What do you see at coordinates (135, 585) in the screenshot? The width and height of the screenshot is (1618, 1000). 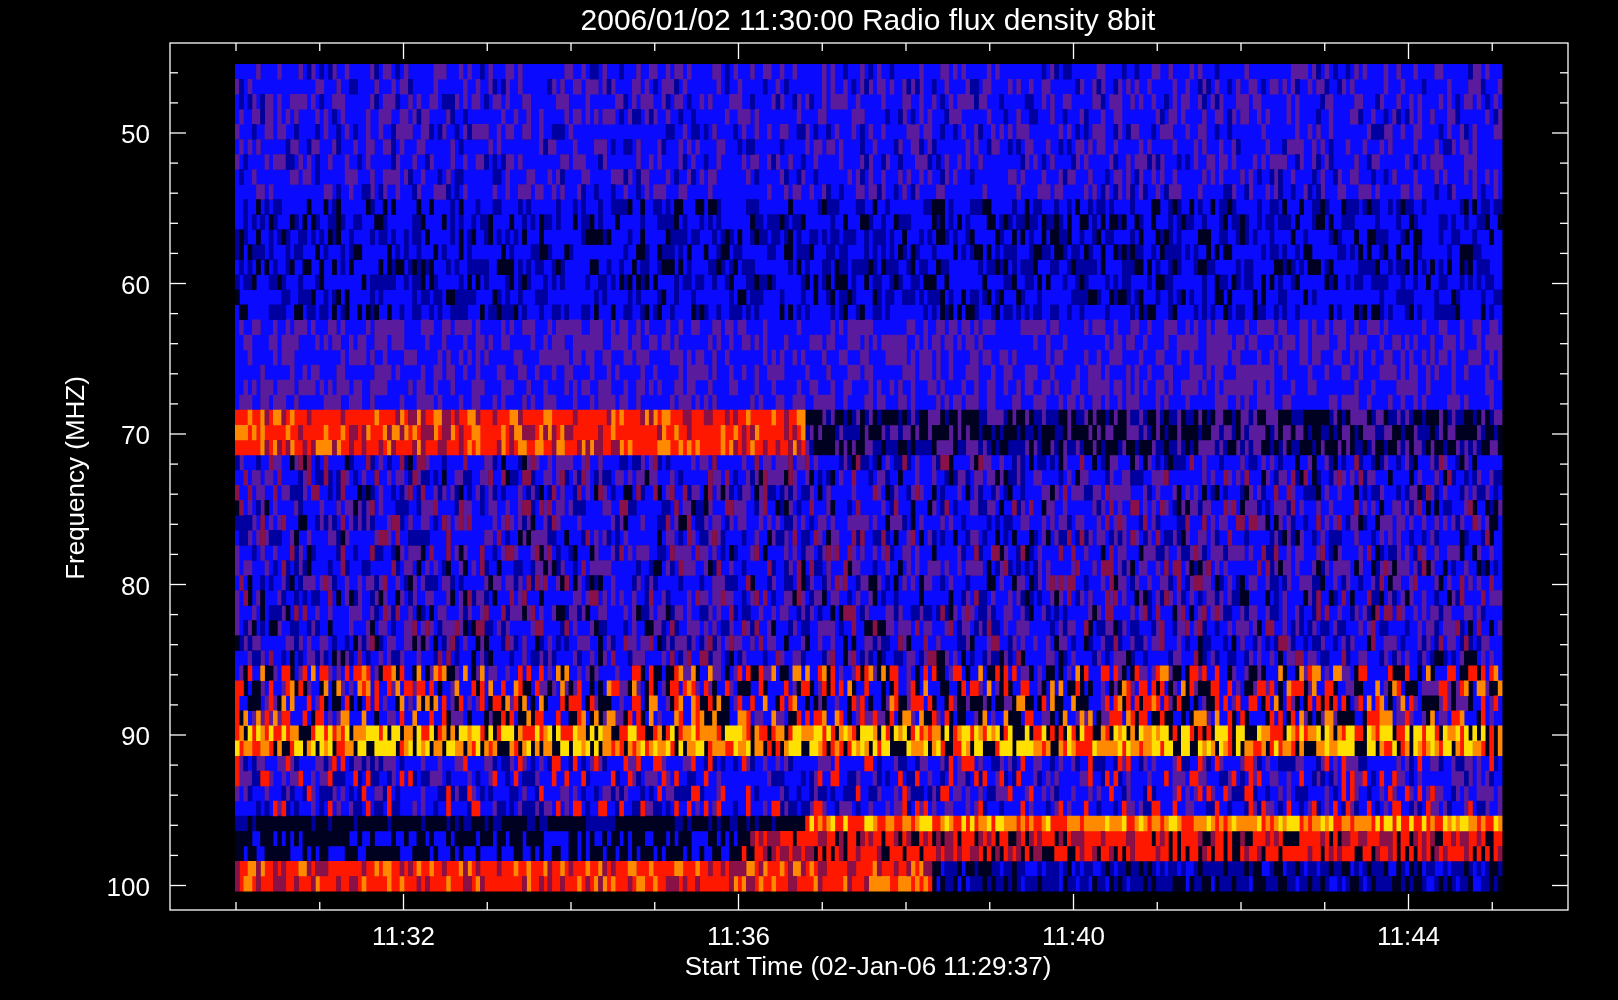 I see `y-tick-label: 80` at bounding box center [135, 585].